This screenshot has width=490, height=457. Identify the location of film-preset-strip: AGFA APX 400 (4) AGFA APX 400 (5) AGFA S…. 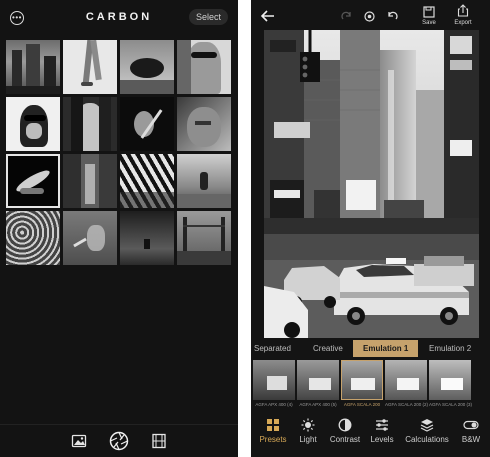
(370, 386).